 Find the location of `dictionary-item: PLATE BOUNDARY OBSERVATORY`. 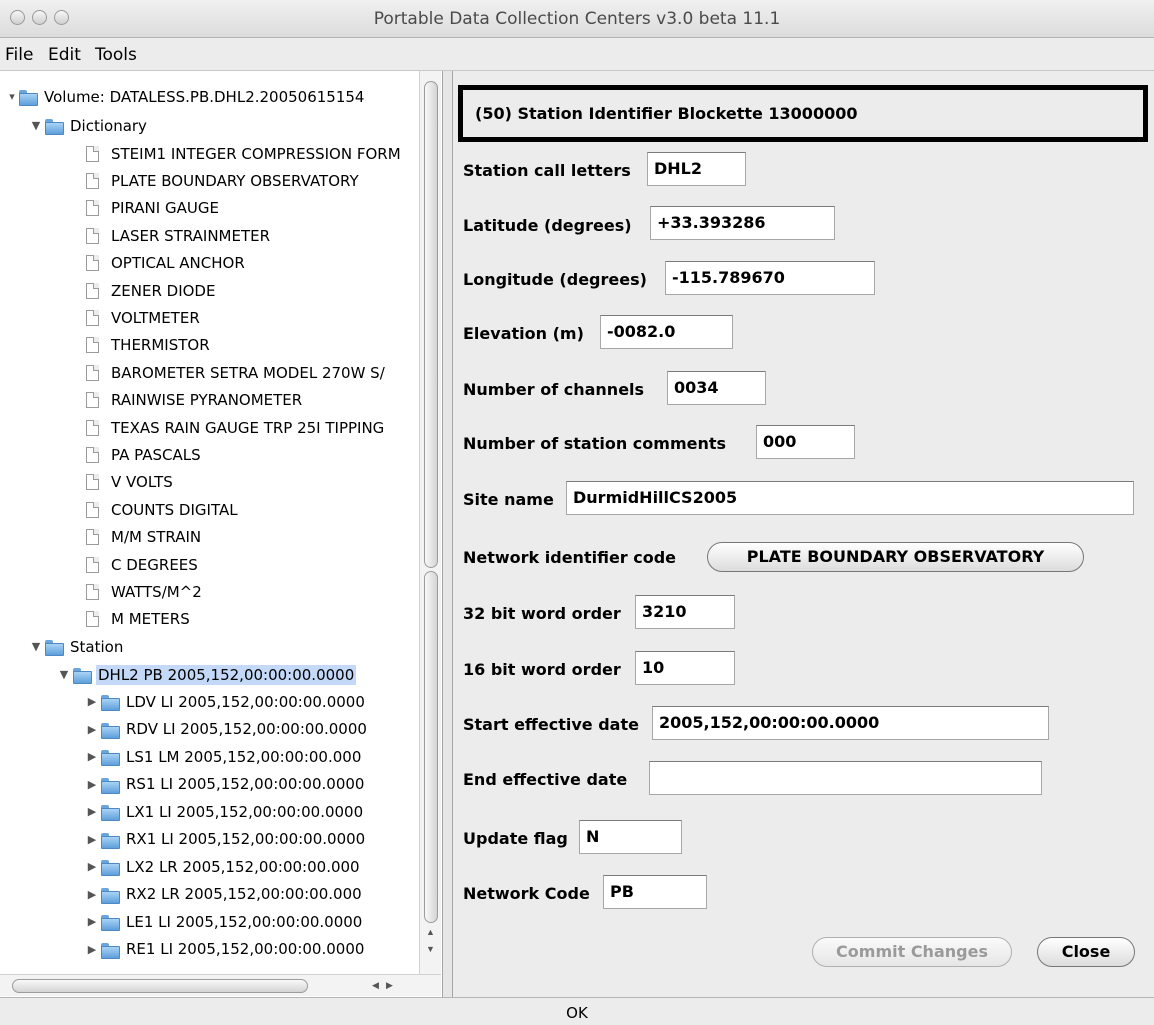

dictionary-item: PLATE BOUNDARY OBSERVATORY is located at coordinates (223, 180).